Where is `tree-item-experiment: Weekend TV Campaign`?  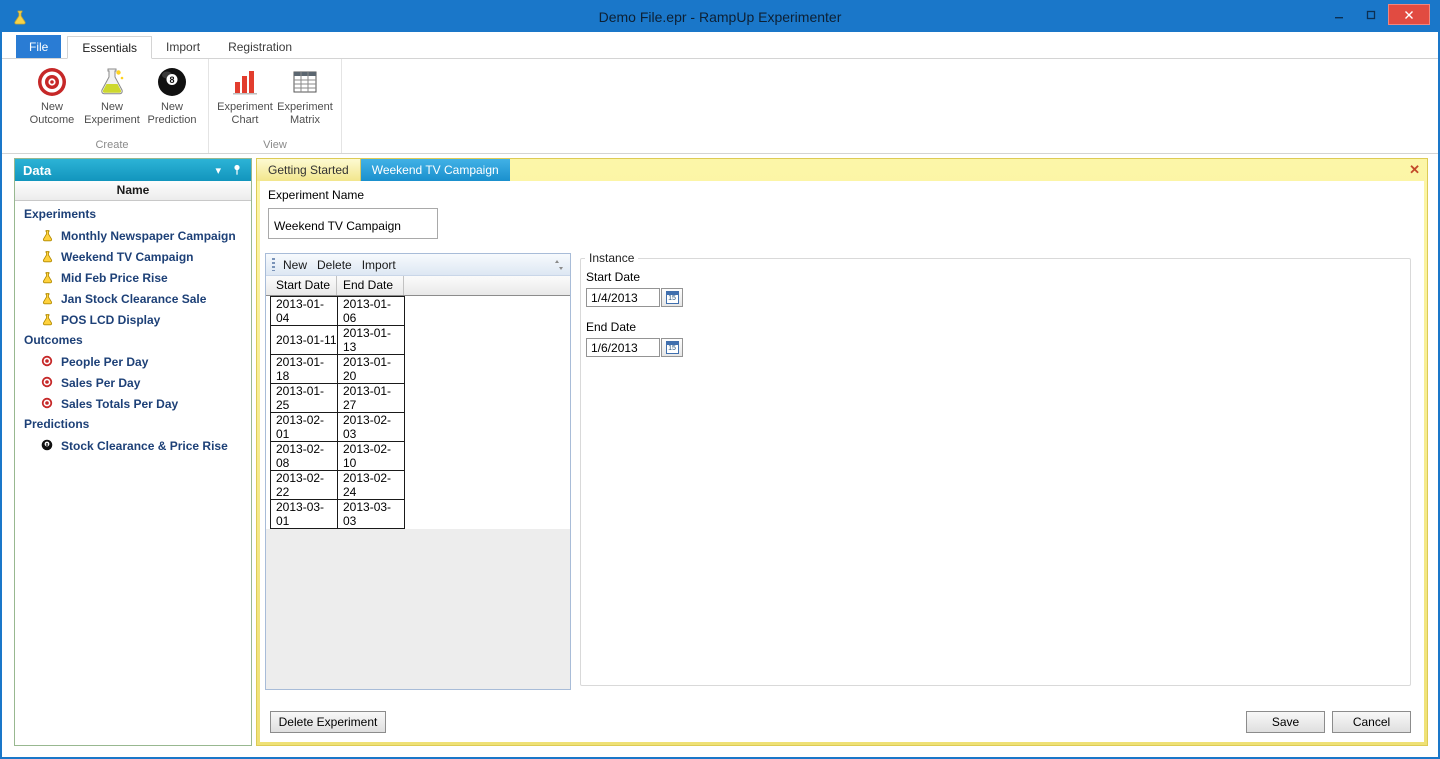
tree-item-experiment: Weekend TV Campaign is located at coordinates (133, 256).